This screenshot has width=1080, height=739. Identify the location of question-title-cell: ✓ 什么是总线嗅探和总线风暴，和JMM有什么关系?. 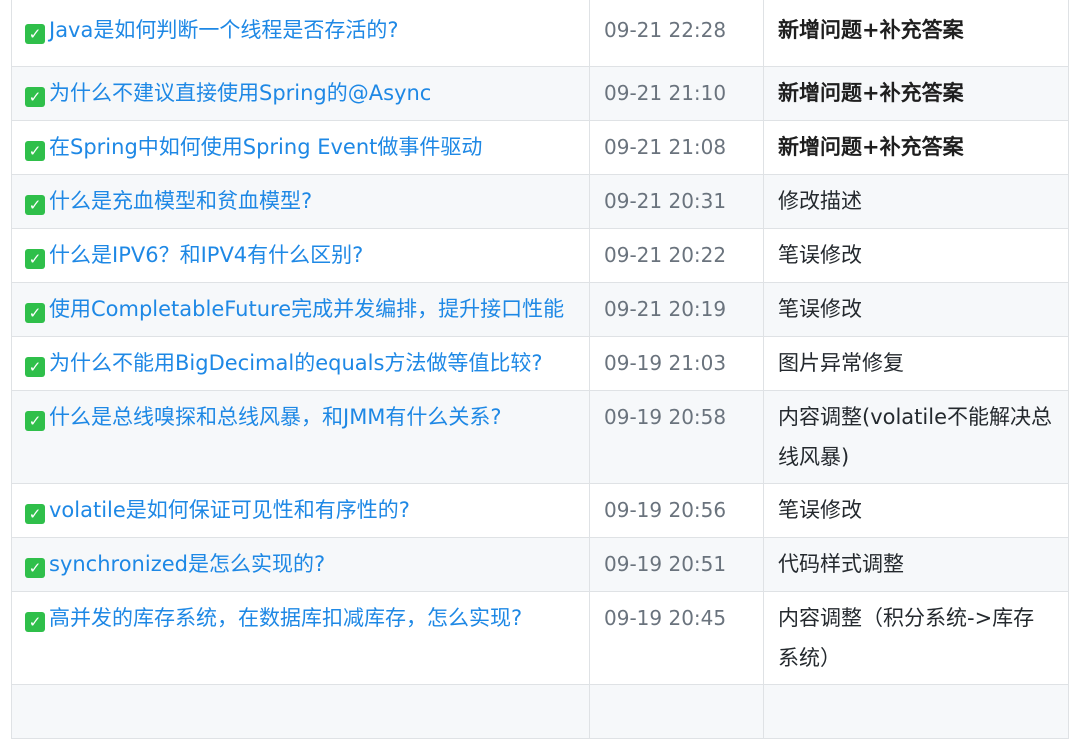
(300, 437).